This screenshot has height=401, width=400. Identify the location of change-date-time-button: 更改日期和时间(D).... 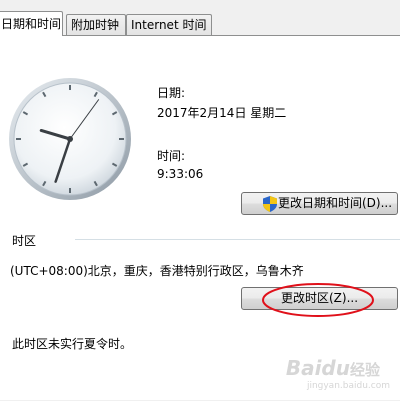
(319, 203).